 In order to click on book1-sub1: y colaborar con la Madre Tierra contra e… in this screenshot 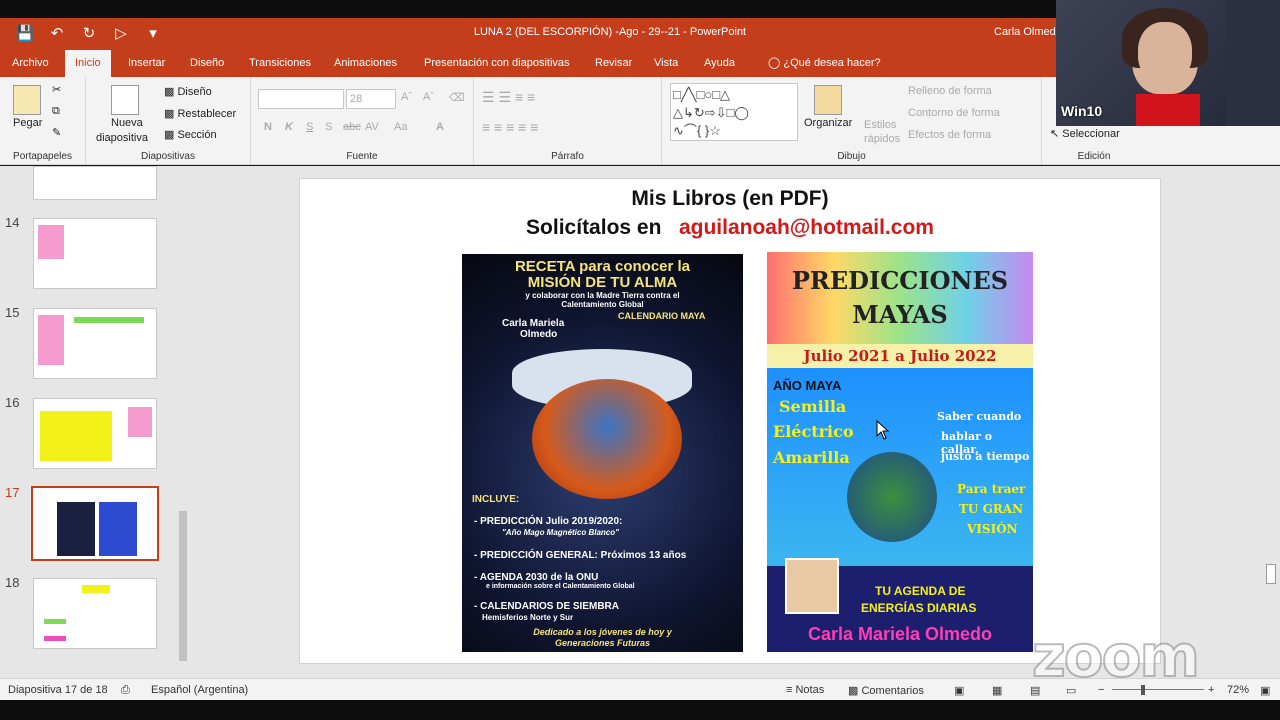, I will do `click(602, 295)`.